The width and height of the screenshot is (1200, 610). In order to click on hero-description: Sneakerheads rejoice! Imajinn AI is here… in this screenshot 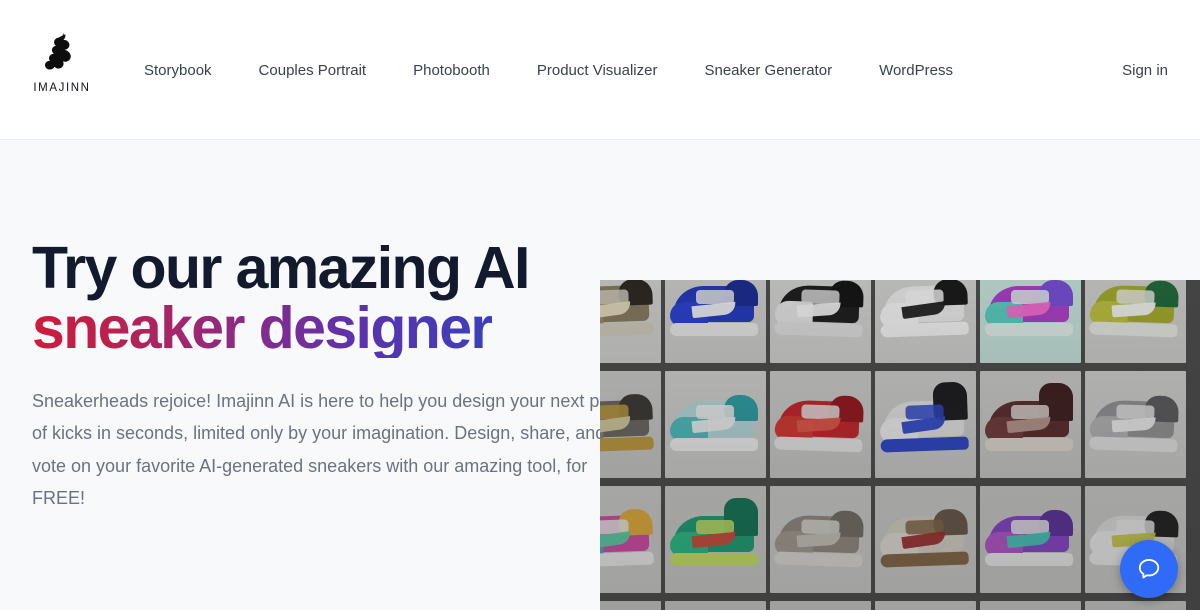, I will do `click(325, 450)`.